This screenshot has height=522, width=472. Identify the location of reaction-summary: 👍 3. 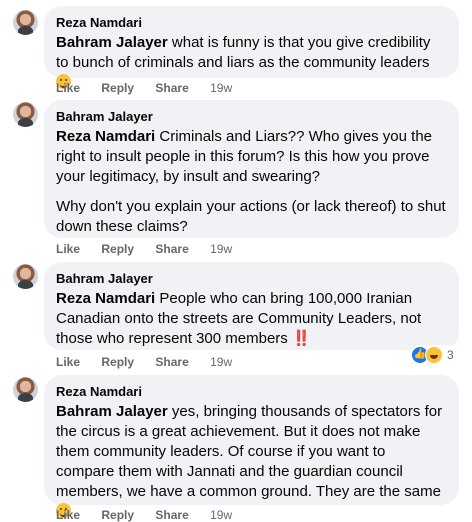
(433, 355).